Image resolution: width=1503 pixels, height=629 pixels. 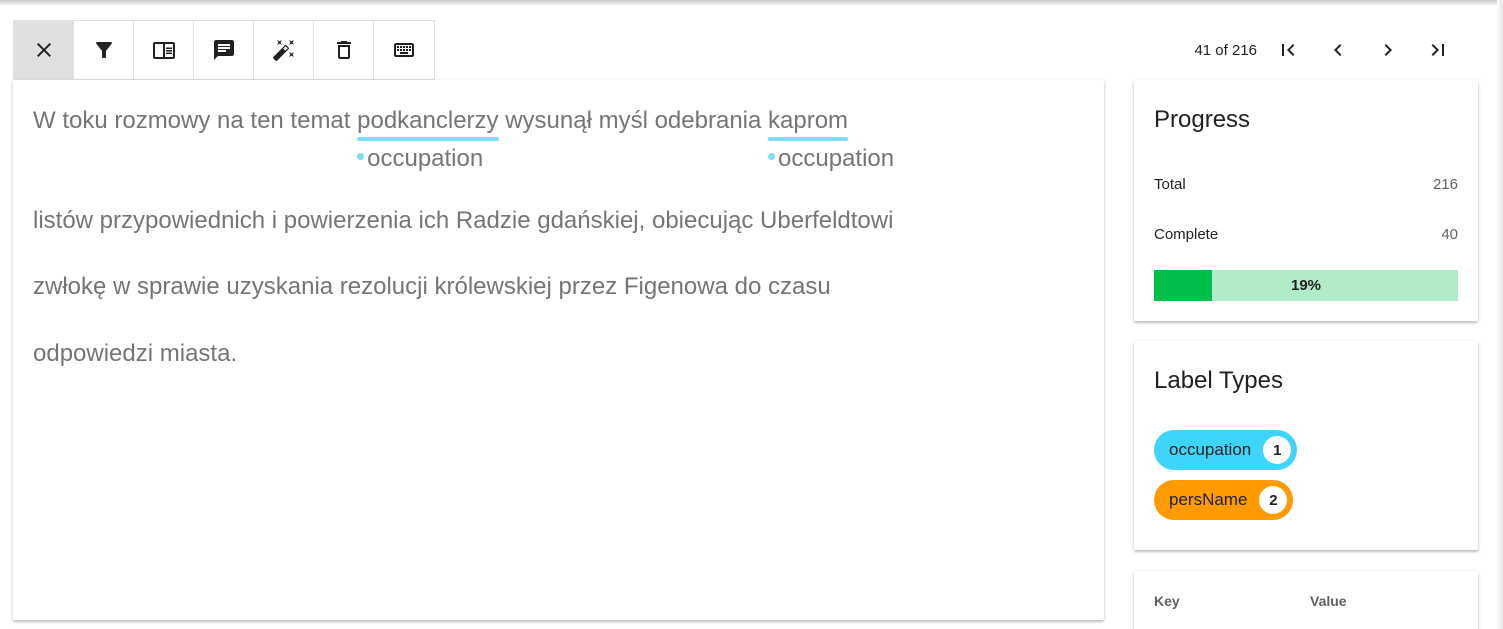 What do you see at coordinates (1208, 499) in the screenshot?
I see `label-chip-text: persName` at bounding box center [1208, 499].